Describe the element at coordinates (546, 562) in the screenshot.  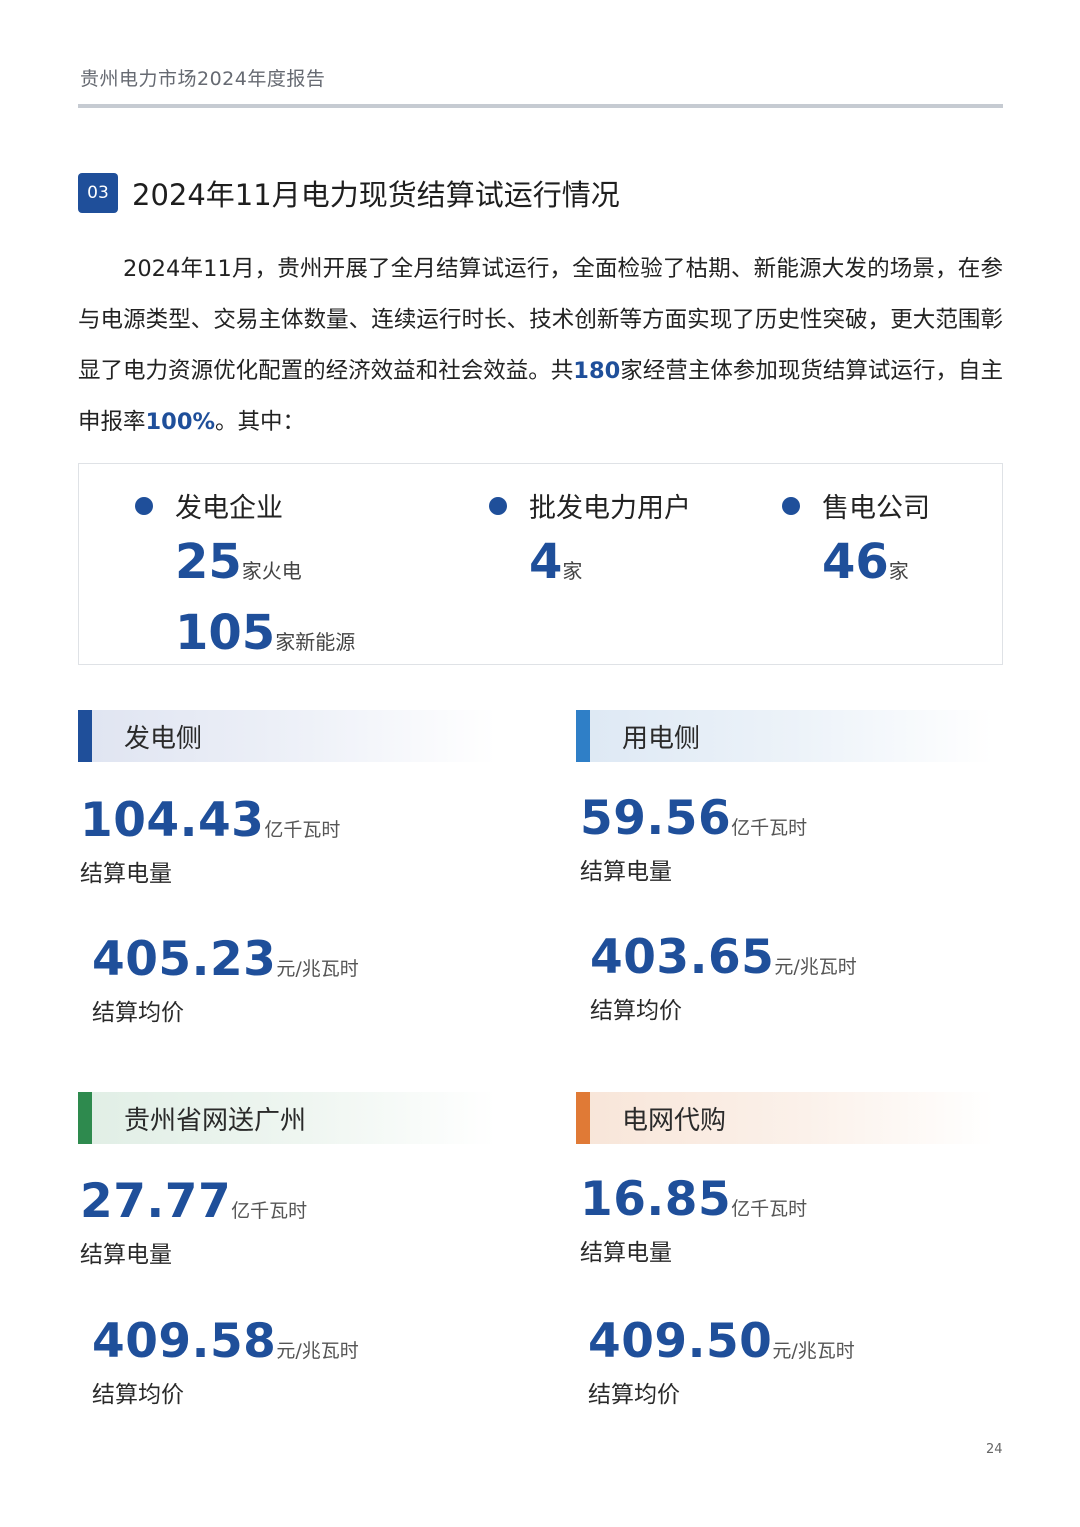
I see `stat-wholesale-count: 4` at that location.